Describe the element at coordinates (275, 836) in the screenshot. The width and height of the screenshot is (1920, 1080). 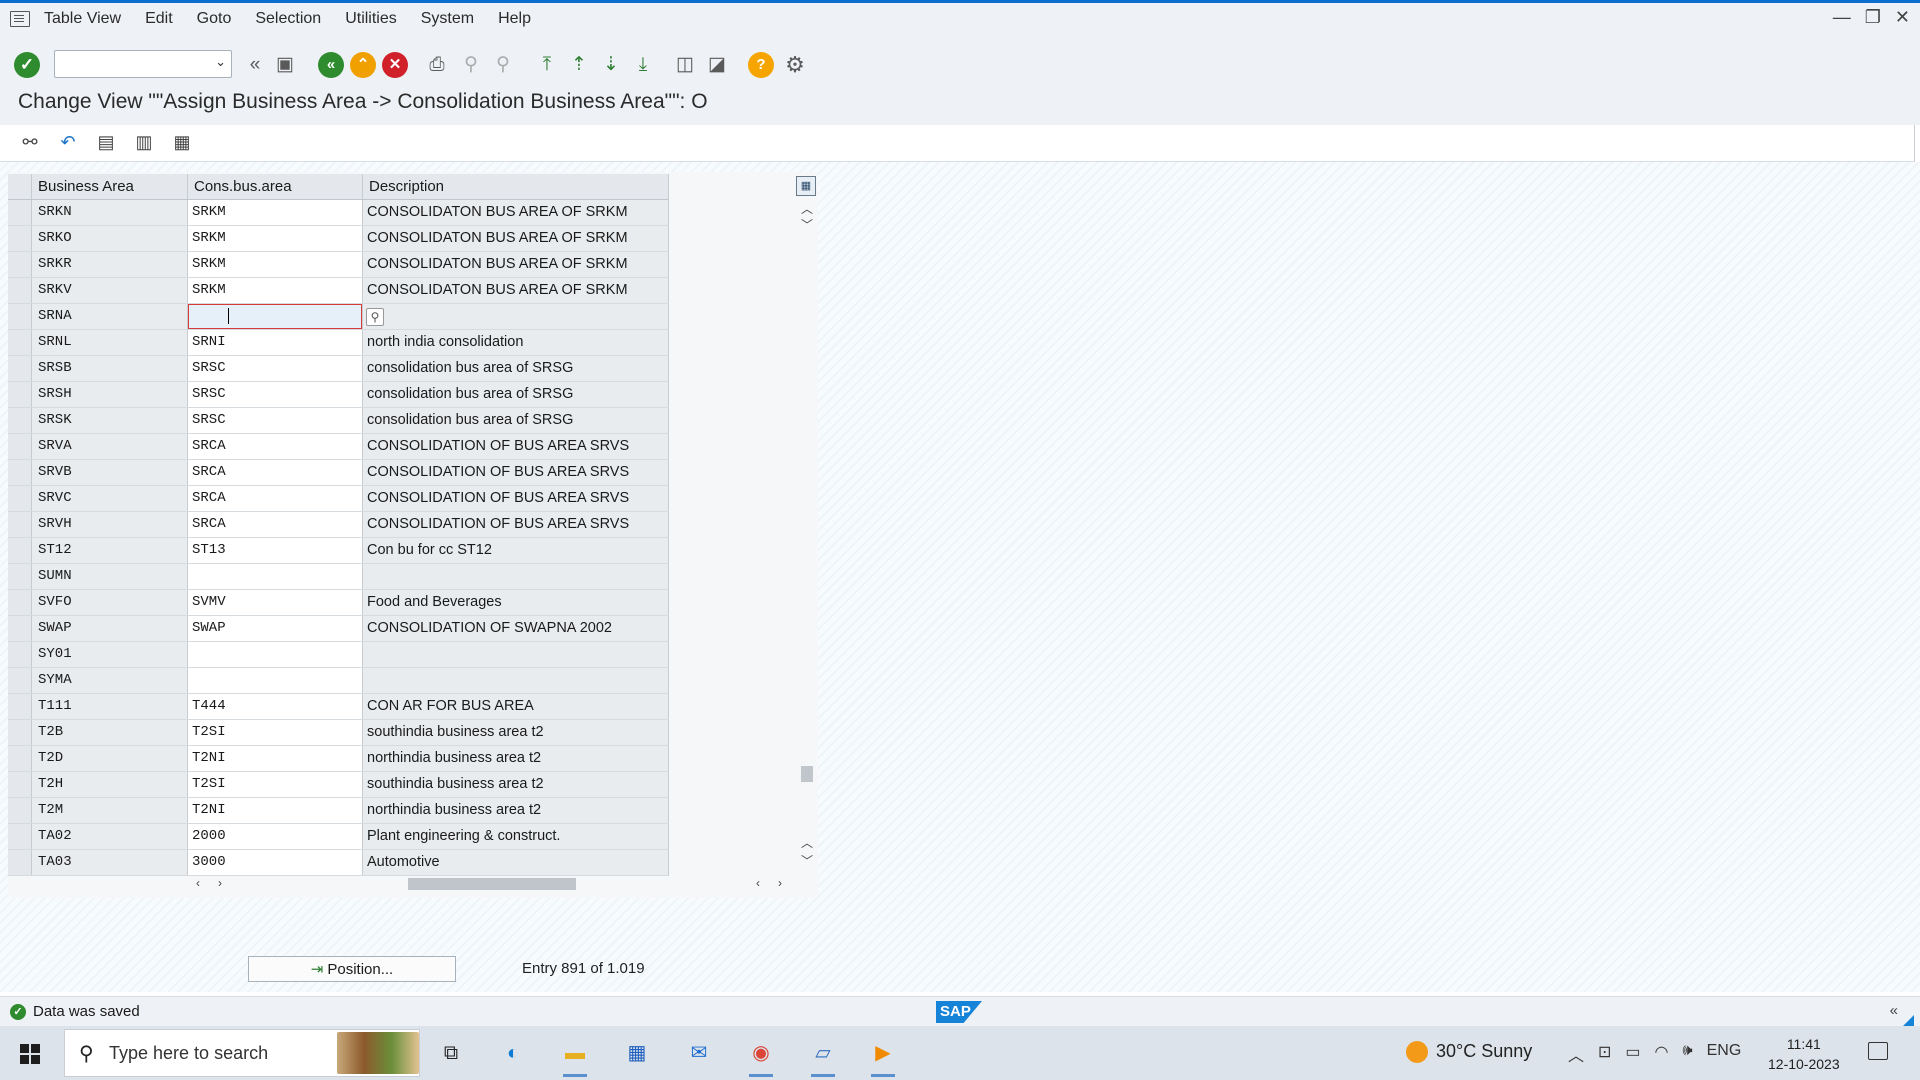
I see `cell-cons-bus-area: 2000` at that location.